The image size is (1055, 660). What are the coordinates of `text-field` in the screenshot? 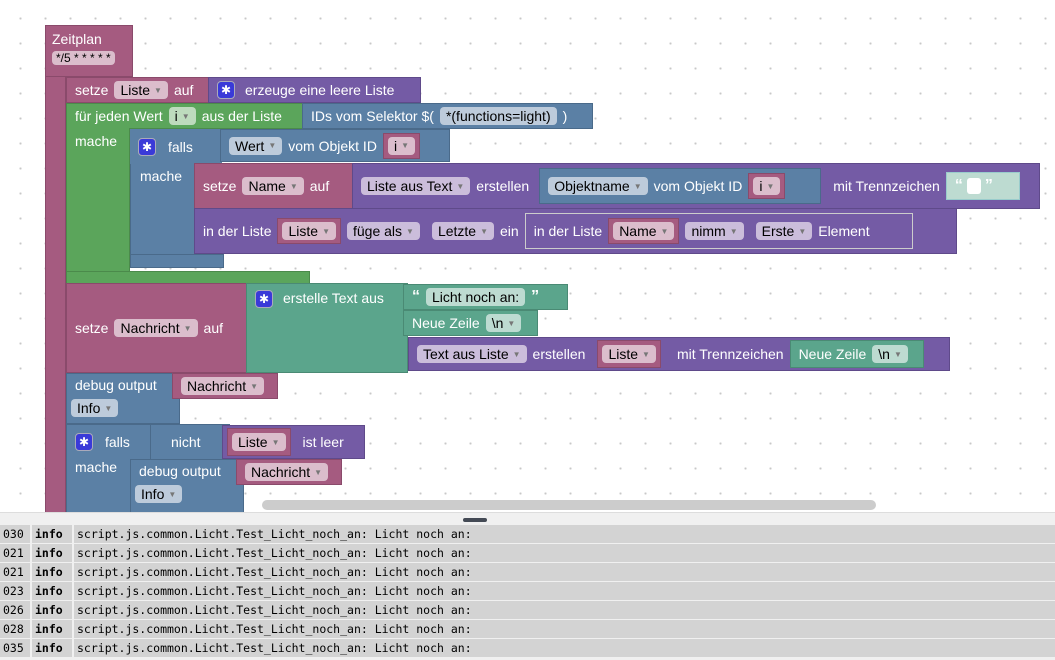 It's located at (973, 186).